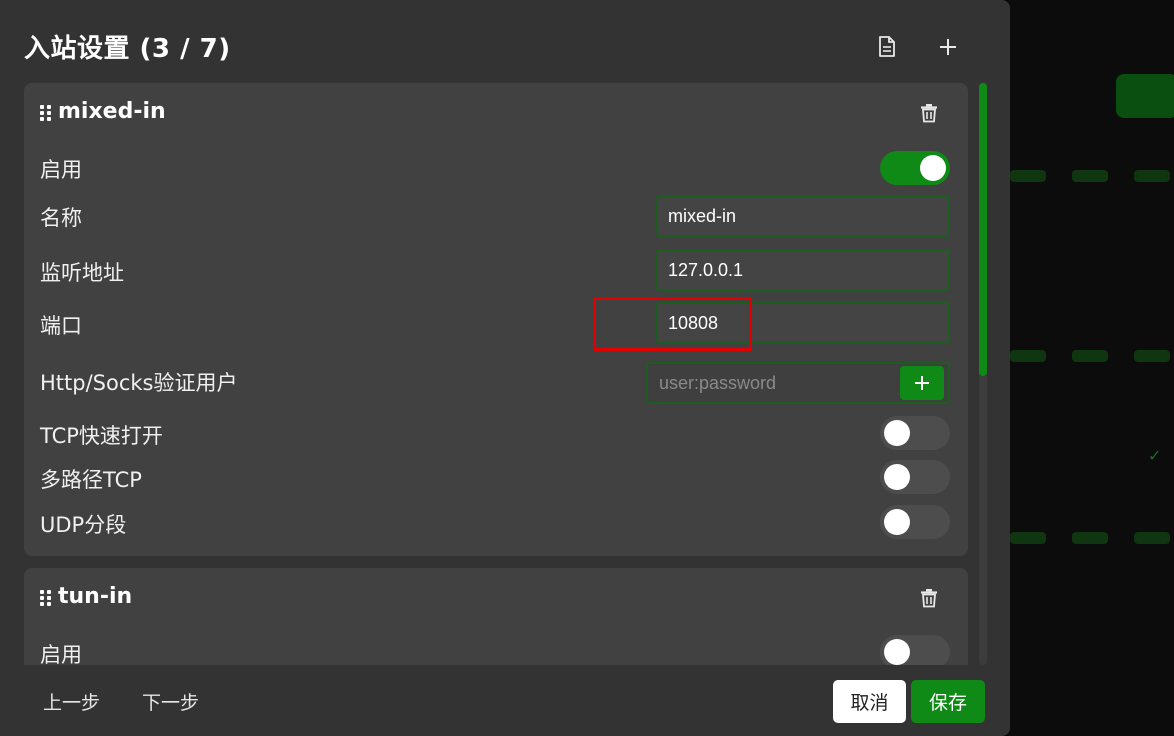 Image resolution: width=1174 pixels, height=736 pixels. I want to click on inbound-name: mixed-in, so click(112, 111).